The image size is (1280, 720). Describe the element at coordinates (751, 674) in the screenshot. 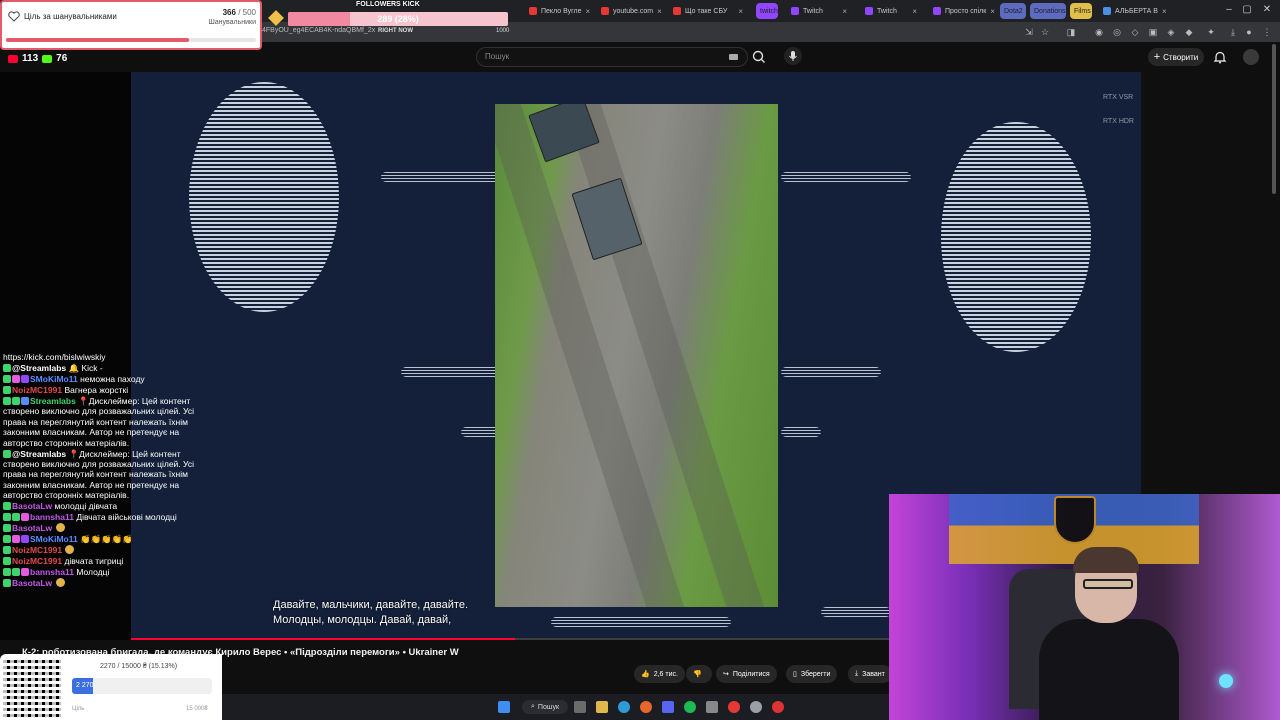

I see `share-label: Поділитися` at that location.